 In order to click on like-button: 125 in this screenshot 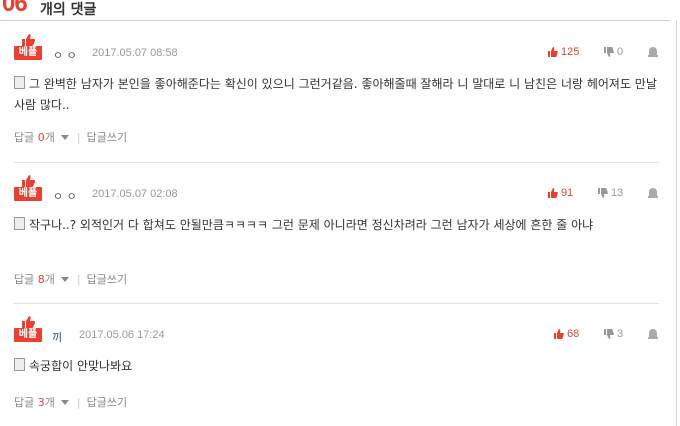, I will do `click(563, 52)`.